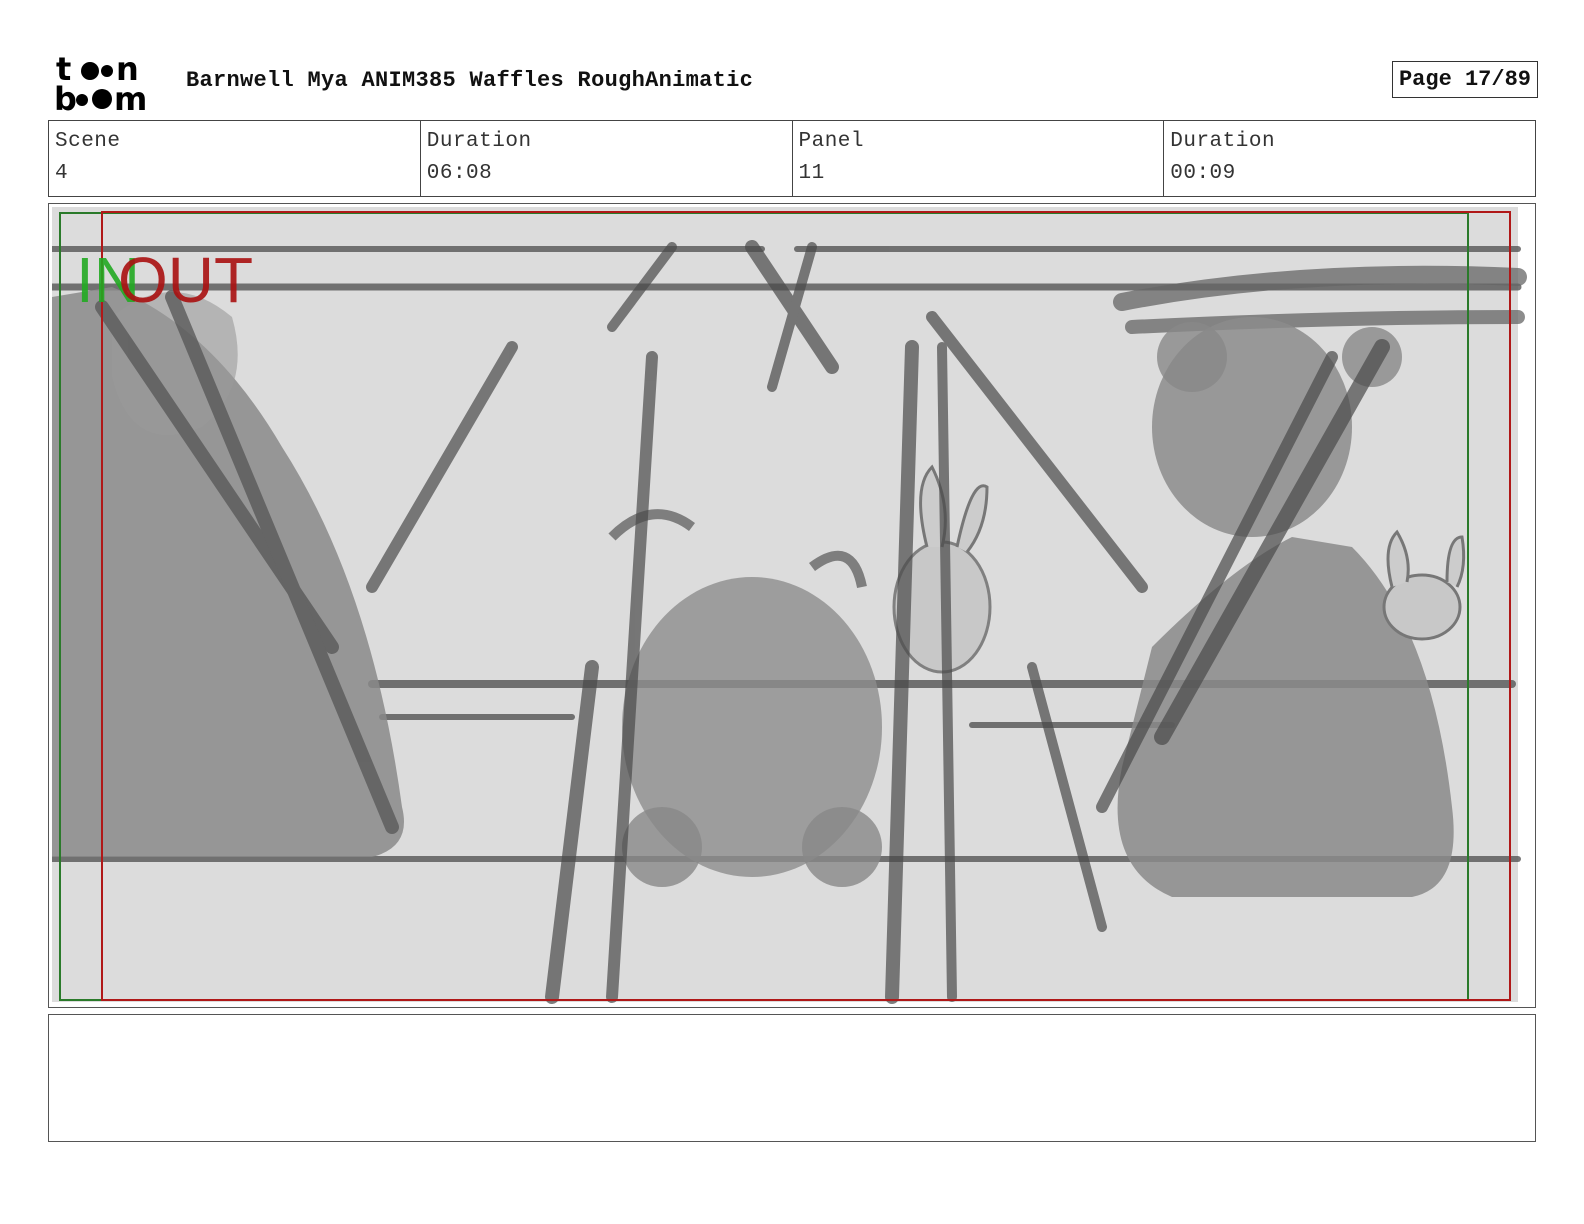 The width and height of the screenshot is (1584, 1224). I want to click on scene-duration-label: Duration, so click(479, 141).